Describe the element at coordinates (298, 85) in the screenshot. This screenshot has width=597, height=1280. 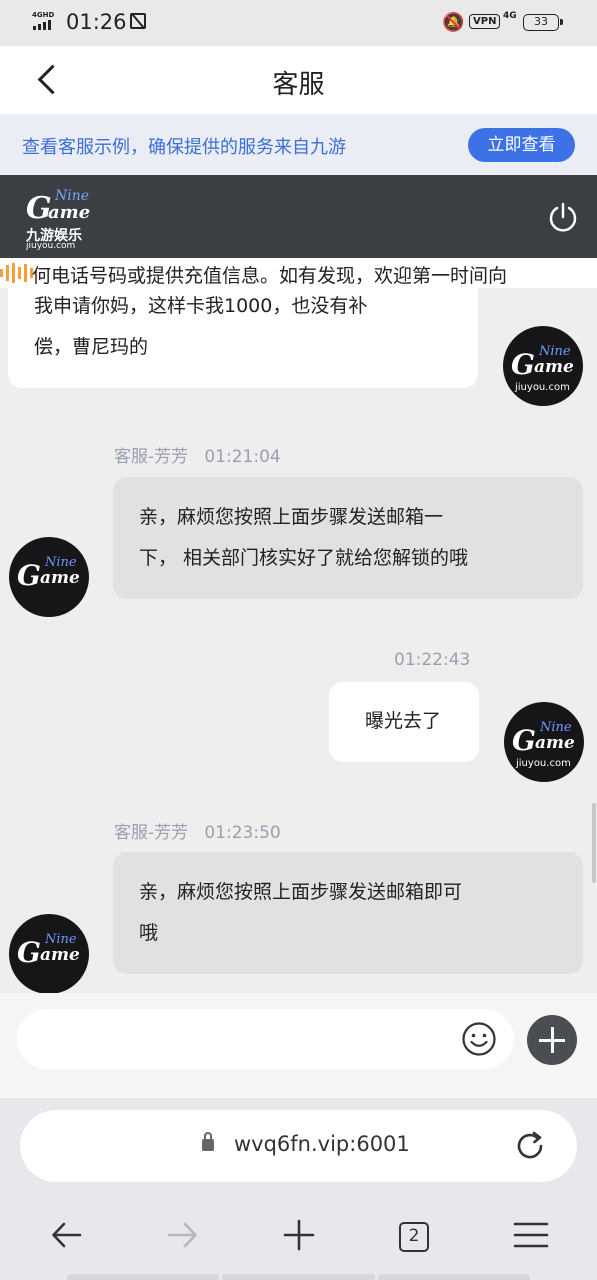
I see `page-title: 客服` at that location.